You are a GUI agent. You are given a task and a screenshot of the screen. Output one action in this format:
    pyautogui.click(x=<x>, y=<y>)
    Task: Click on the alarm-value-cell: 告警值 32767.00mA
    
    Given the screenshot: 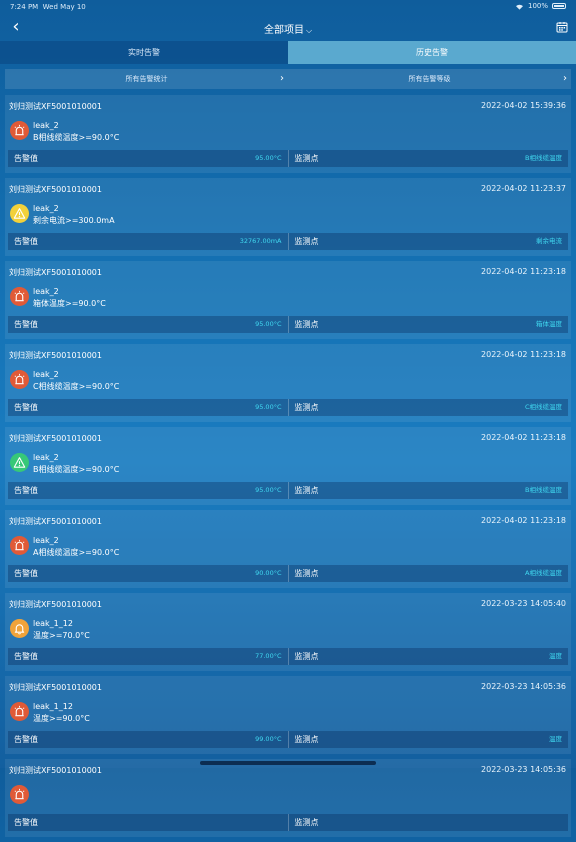 What is the action you would take?
    pyautogui.click(x=148, y=241)
    